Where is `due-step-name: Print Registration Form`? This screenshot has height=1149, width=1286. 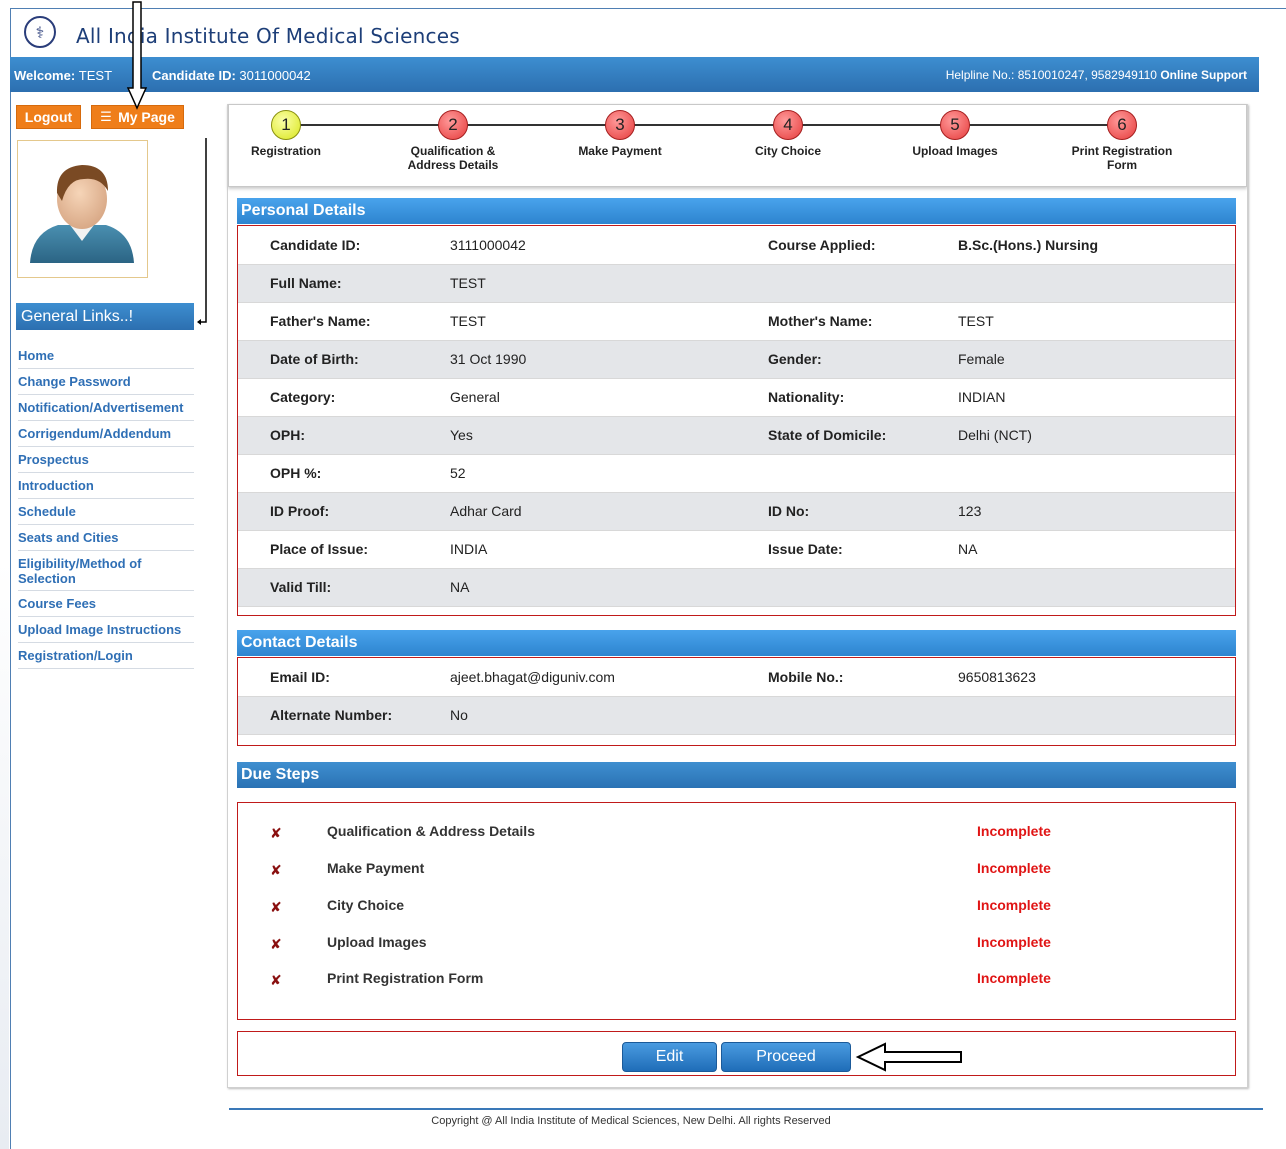
due-step-name: Print Registration Form is located at coordinates (405, 978).